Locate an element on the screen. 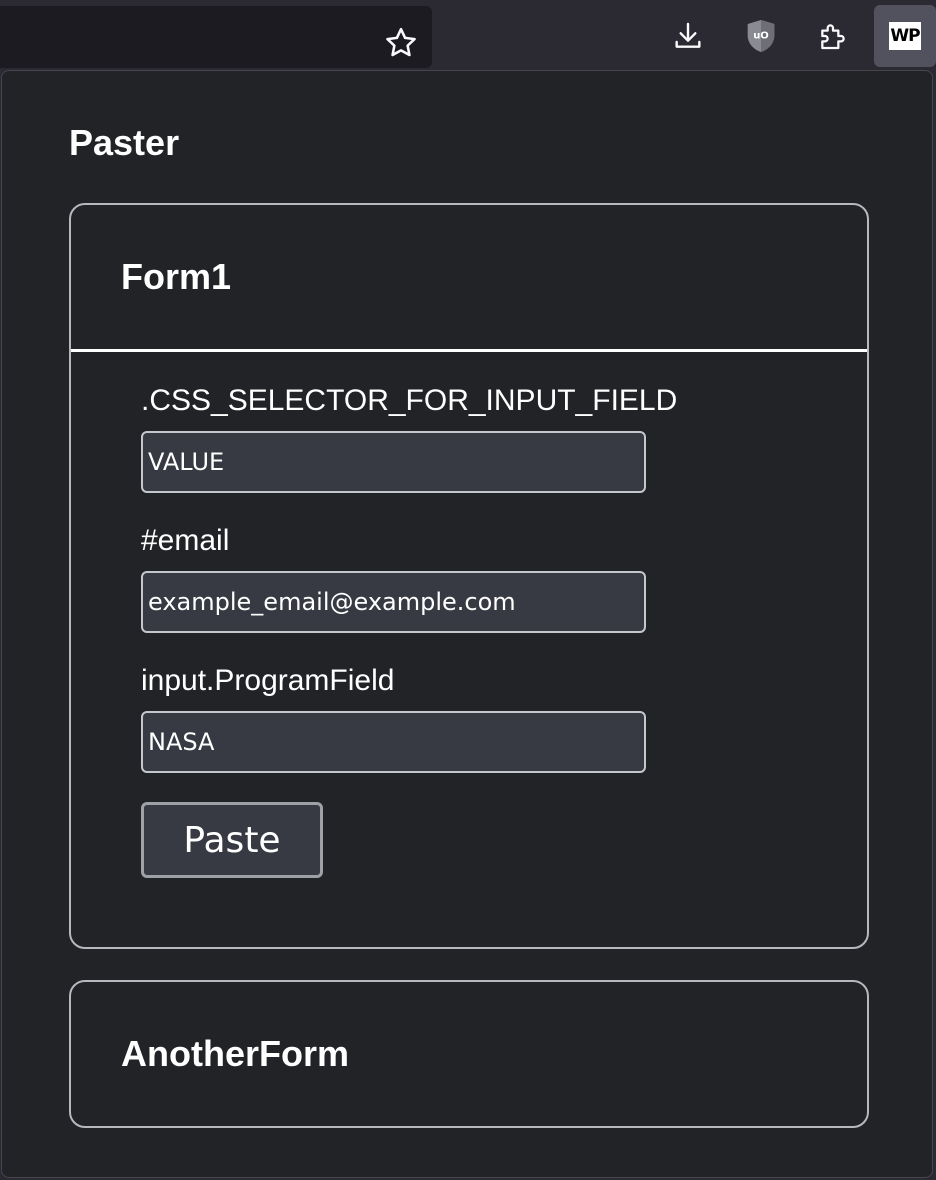 This screenshot has height=1180, width=936. paste-button: Paste is located at coordinates (232, 840).